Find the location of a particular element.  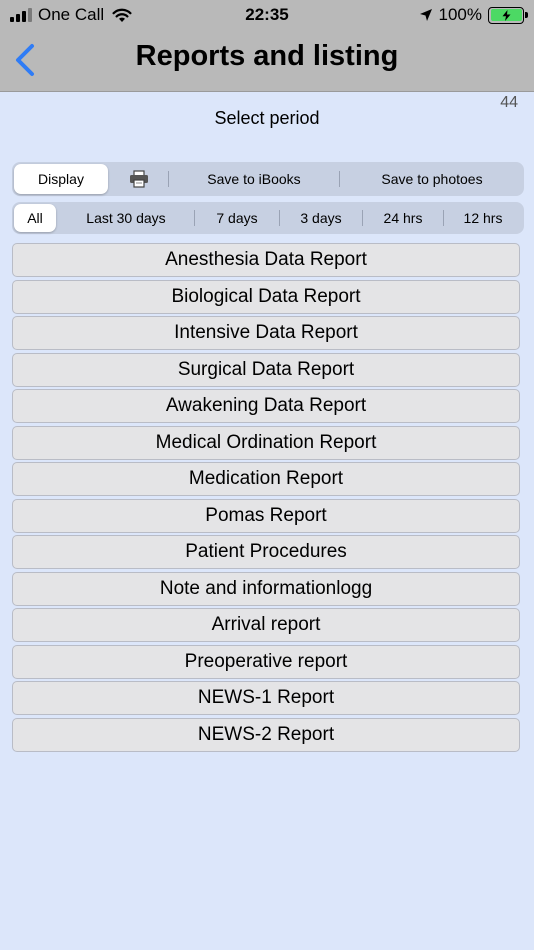

report-button-biological: Biological Data Report is located at coordinates (266, 296).